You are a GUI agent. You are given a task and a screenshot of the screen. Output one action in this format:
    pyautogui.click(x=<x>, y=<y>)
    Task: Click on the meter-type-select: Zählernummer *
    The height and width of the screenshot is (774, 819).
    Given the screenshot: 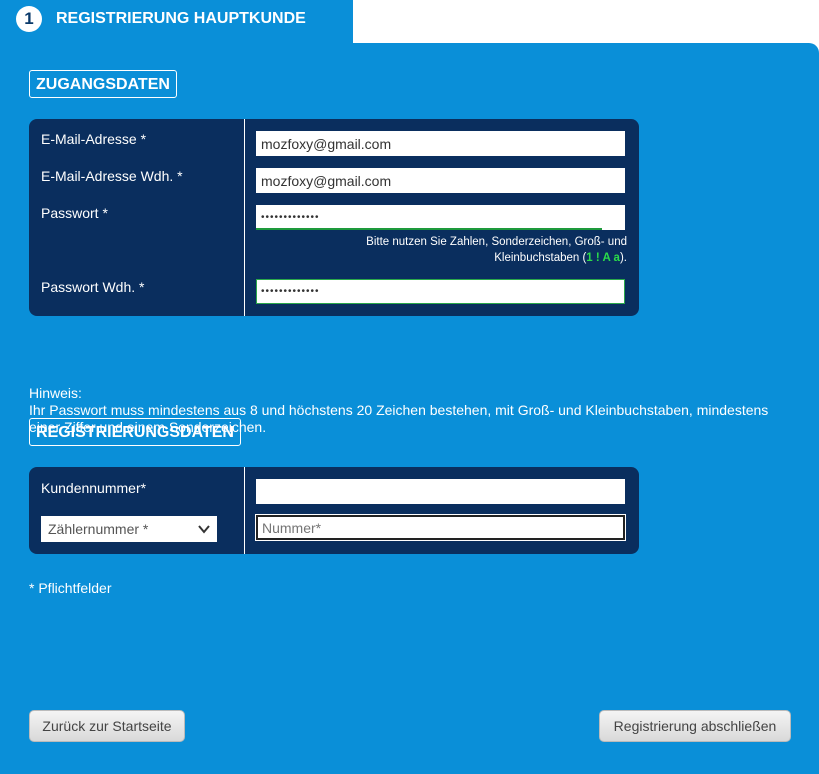 What is the action you would take?
    pyautogui.click(x=129, y=529)
    